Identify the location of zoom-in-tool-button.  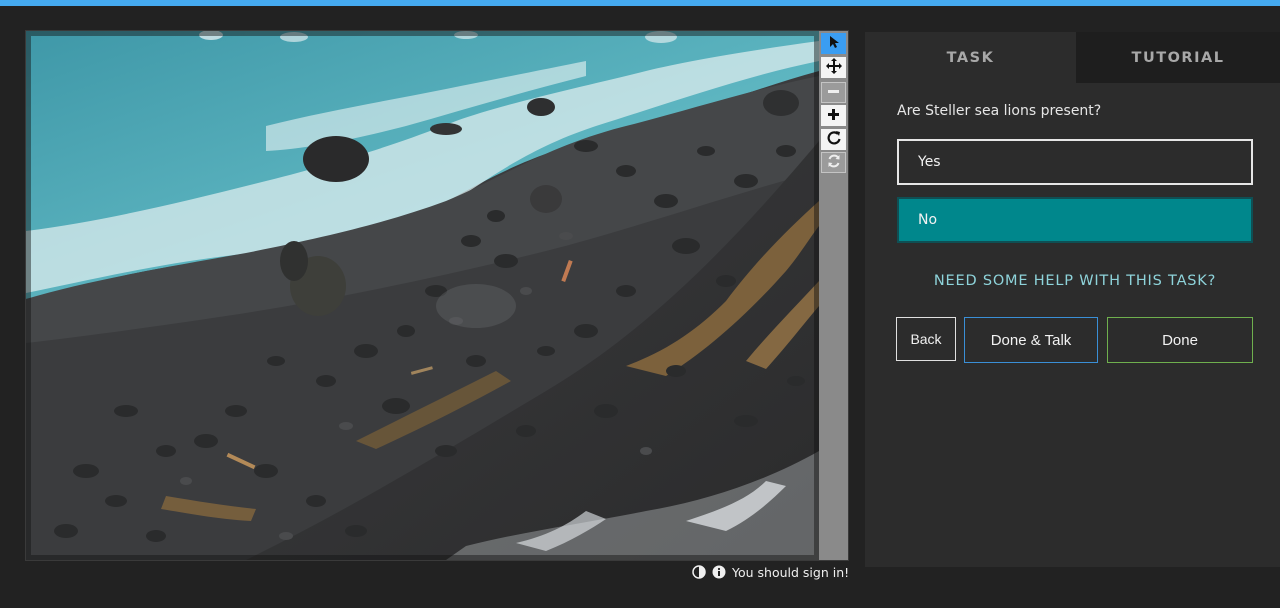
(833, 115).